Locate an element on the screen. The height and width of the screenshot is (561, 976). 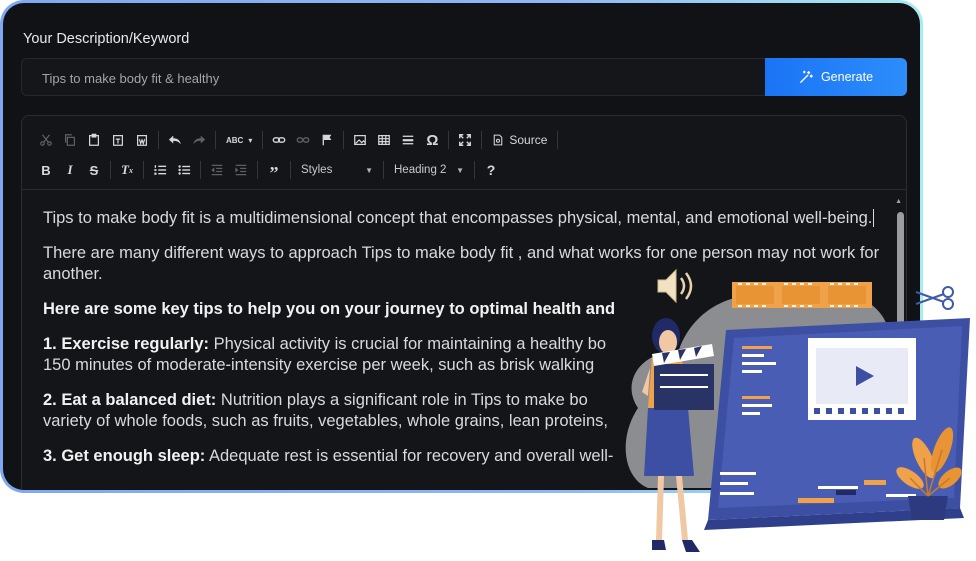
numbered-list-icon is located at coordinates (160, 170).